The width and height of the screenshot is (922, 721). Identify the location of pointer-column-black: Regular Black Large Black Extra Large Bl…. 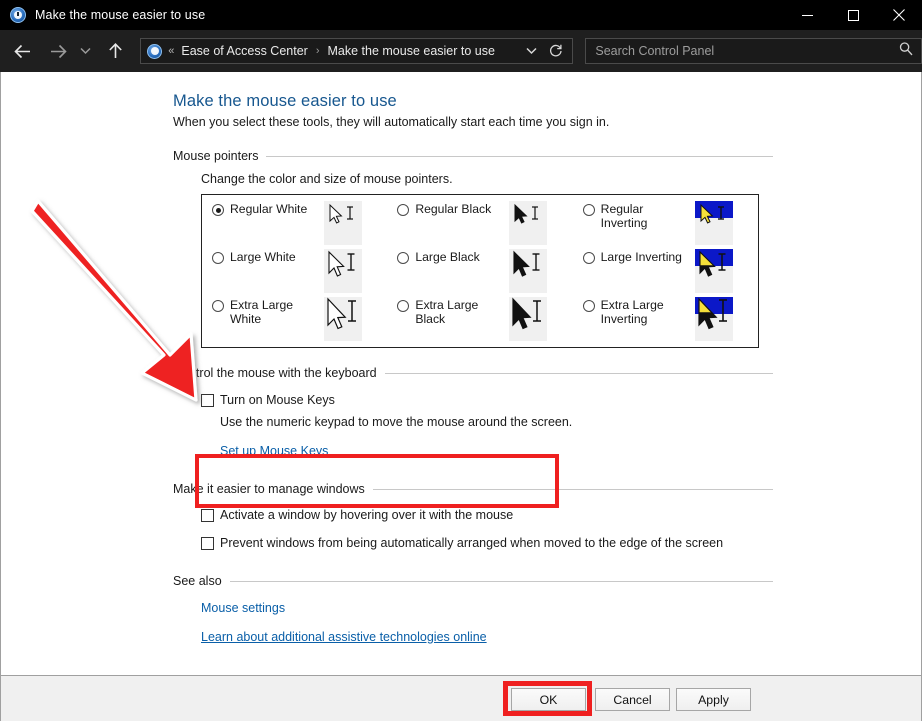
(479, 274).